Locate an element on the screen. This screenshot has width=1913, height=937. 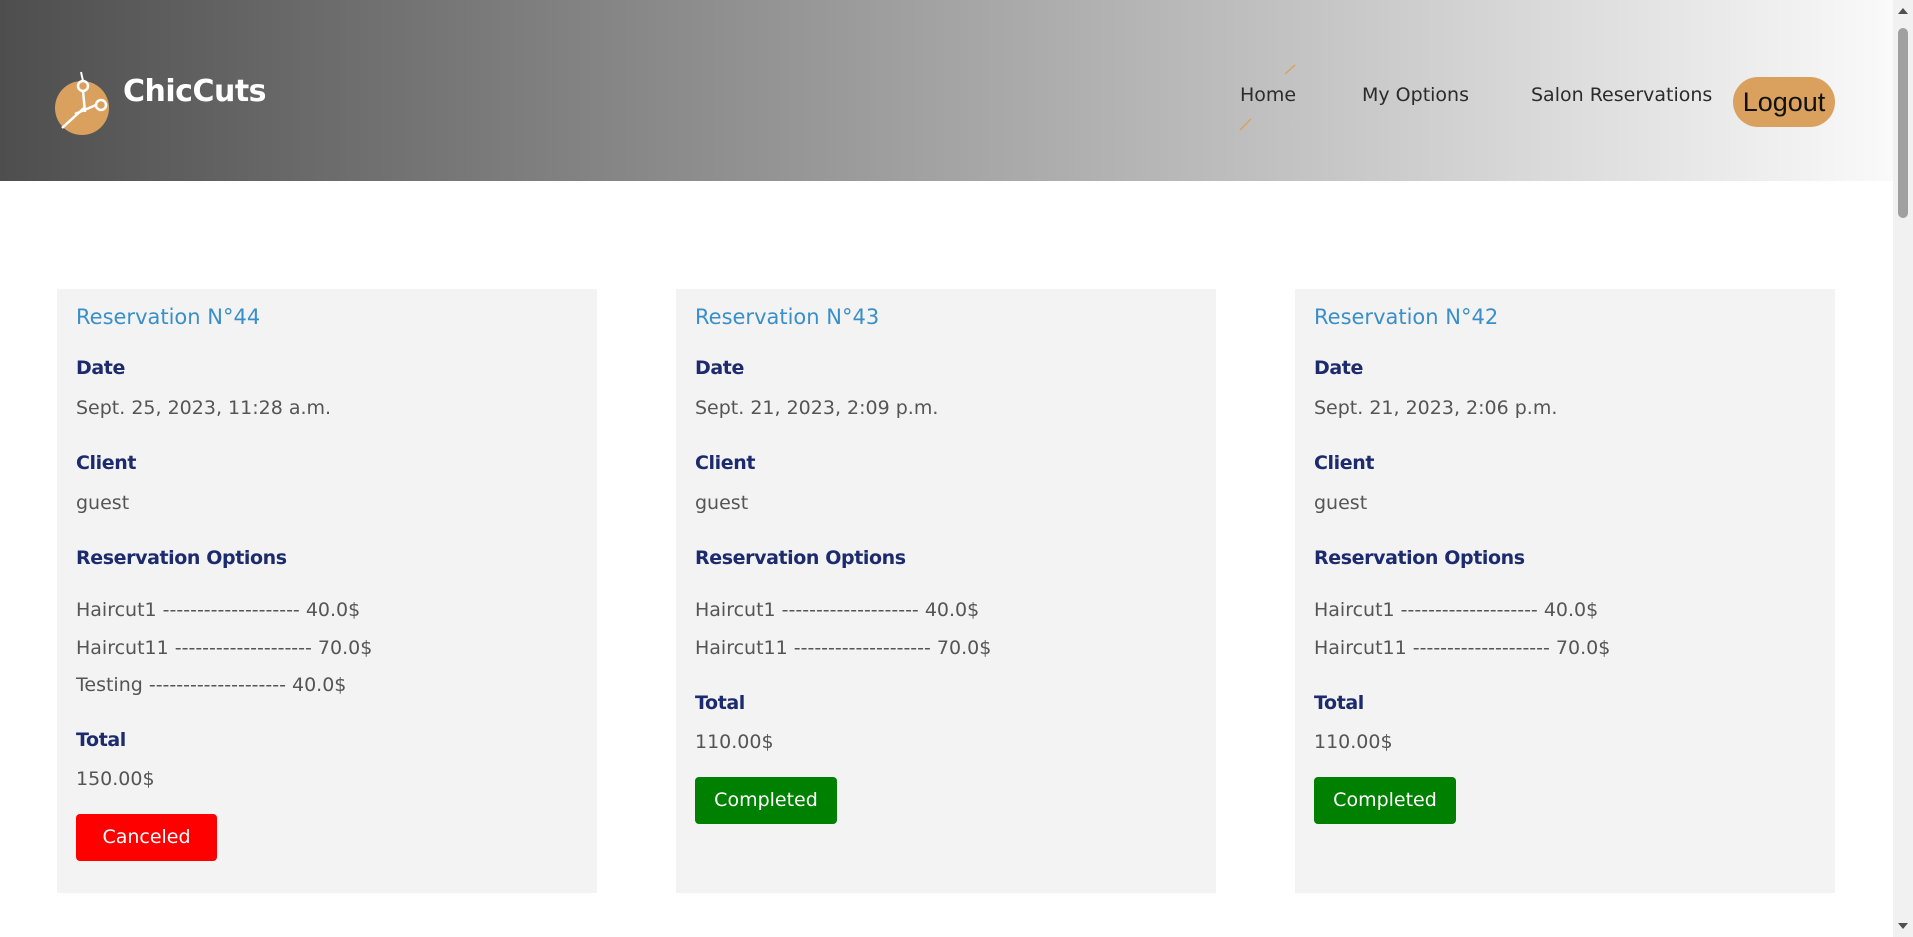
reservation-title: Reservation N°42 is located at coordinates (1406, 317).